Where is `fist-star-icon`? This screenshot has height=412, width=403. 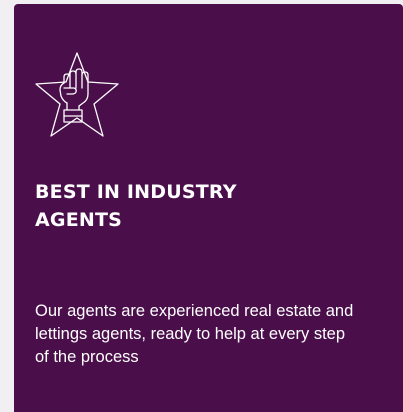
fist-star-icon is located at coordinates (77, 96).